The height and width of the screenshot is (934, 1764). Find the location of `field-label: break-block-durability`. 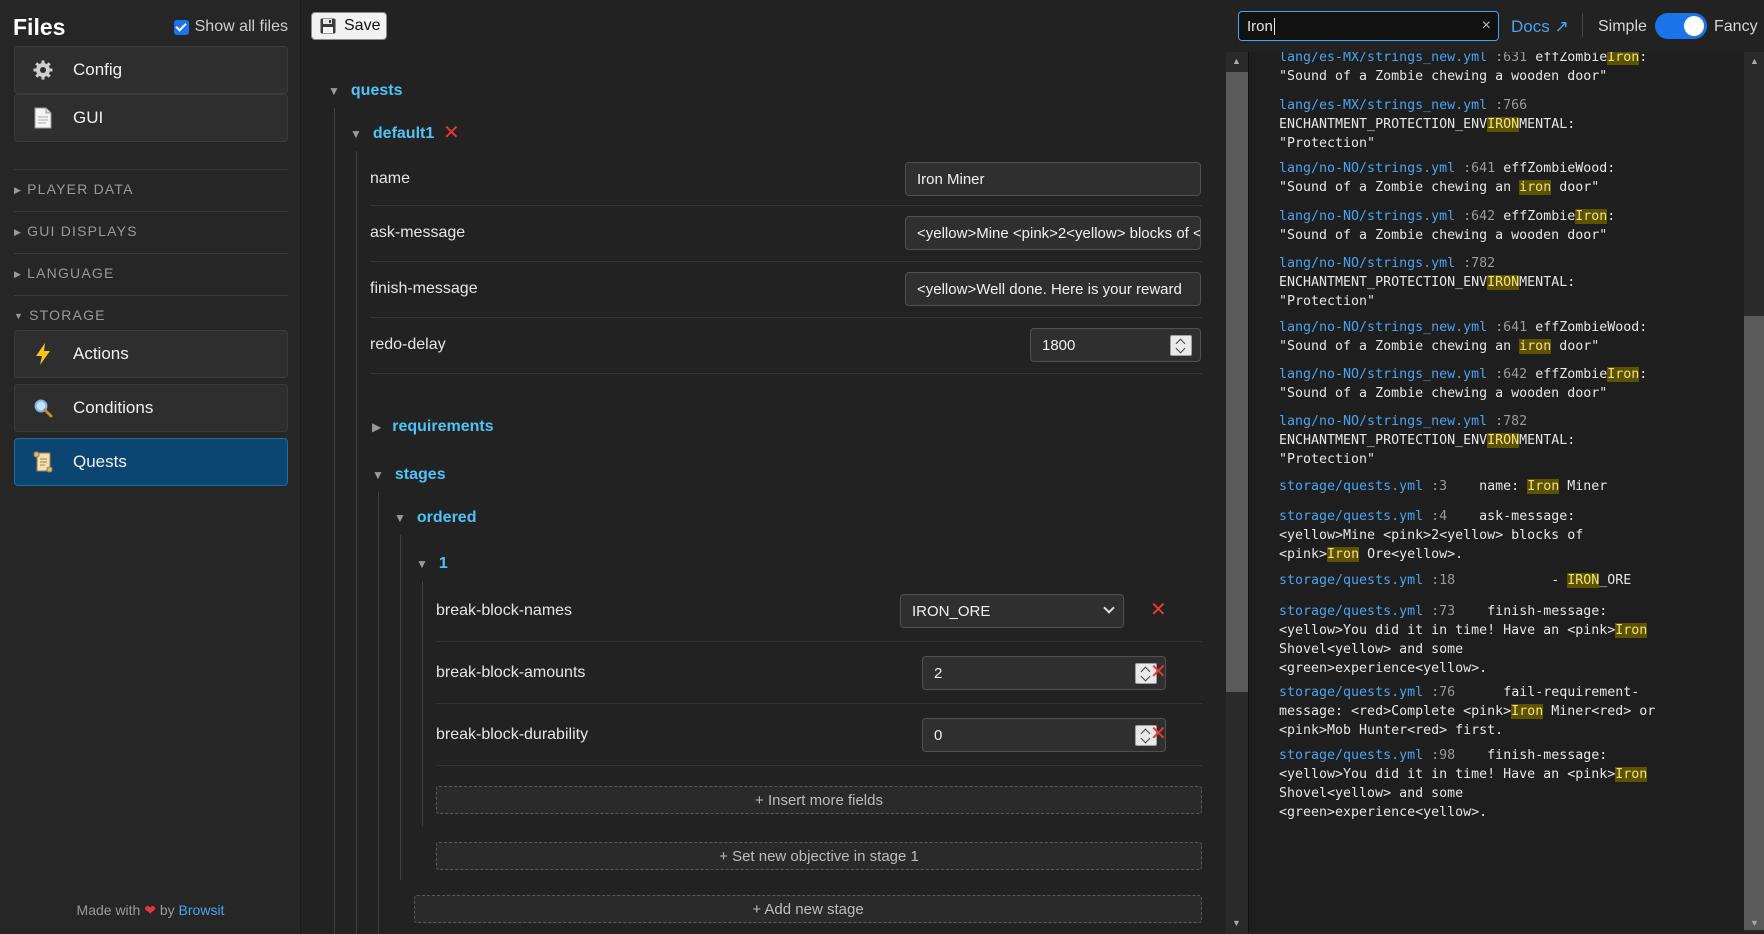

field-label: break-block-durability is located at coordinates (512, 734).